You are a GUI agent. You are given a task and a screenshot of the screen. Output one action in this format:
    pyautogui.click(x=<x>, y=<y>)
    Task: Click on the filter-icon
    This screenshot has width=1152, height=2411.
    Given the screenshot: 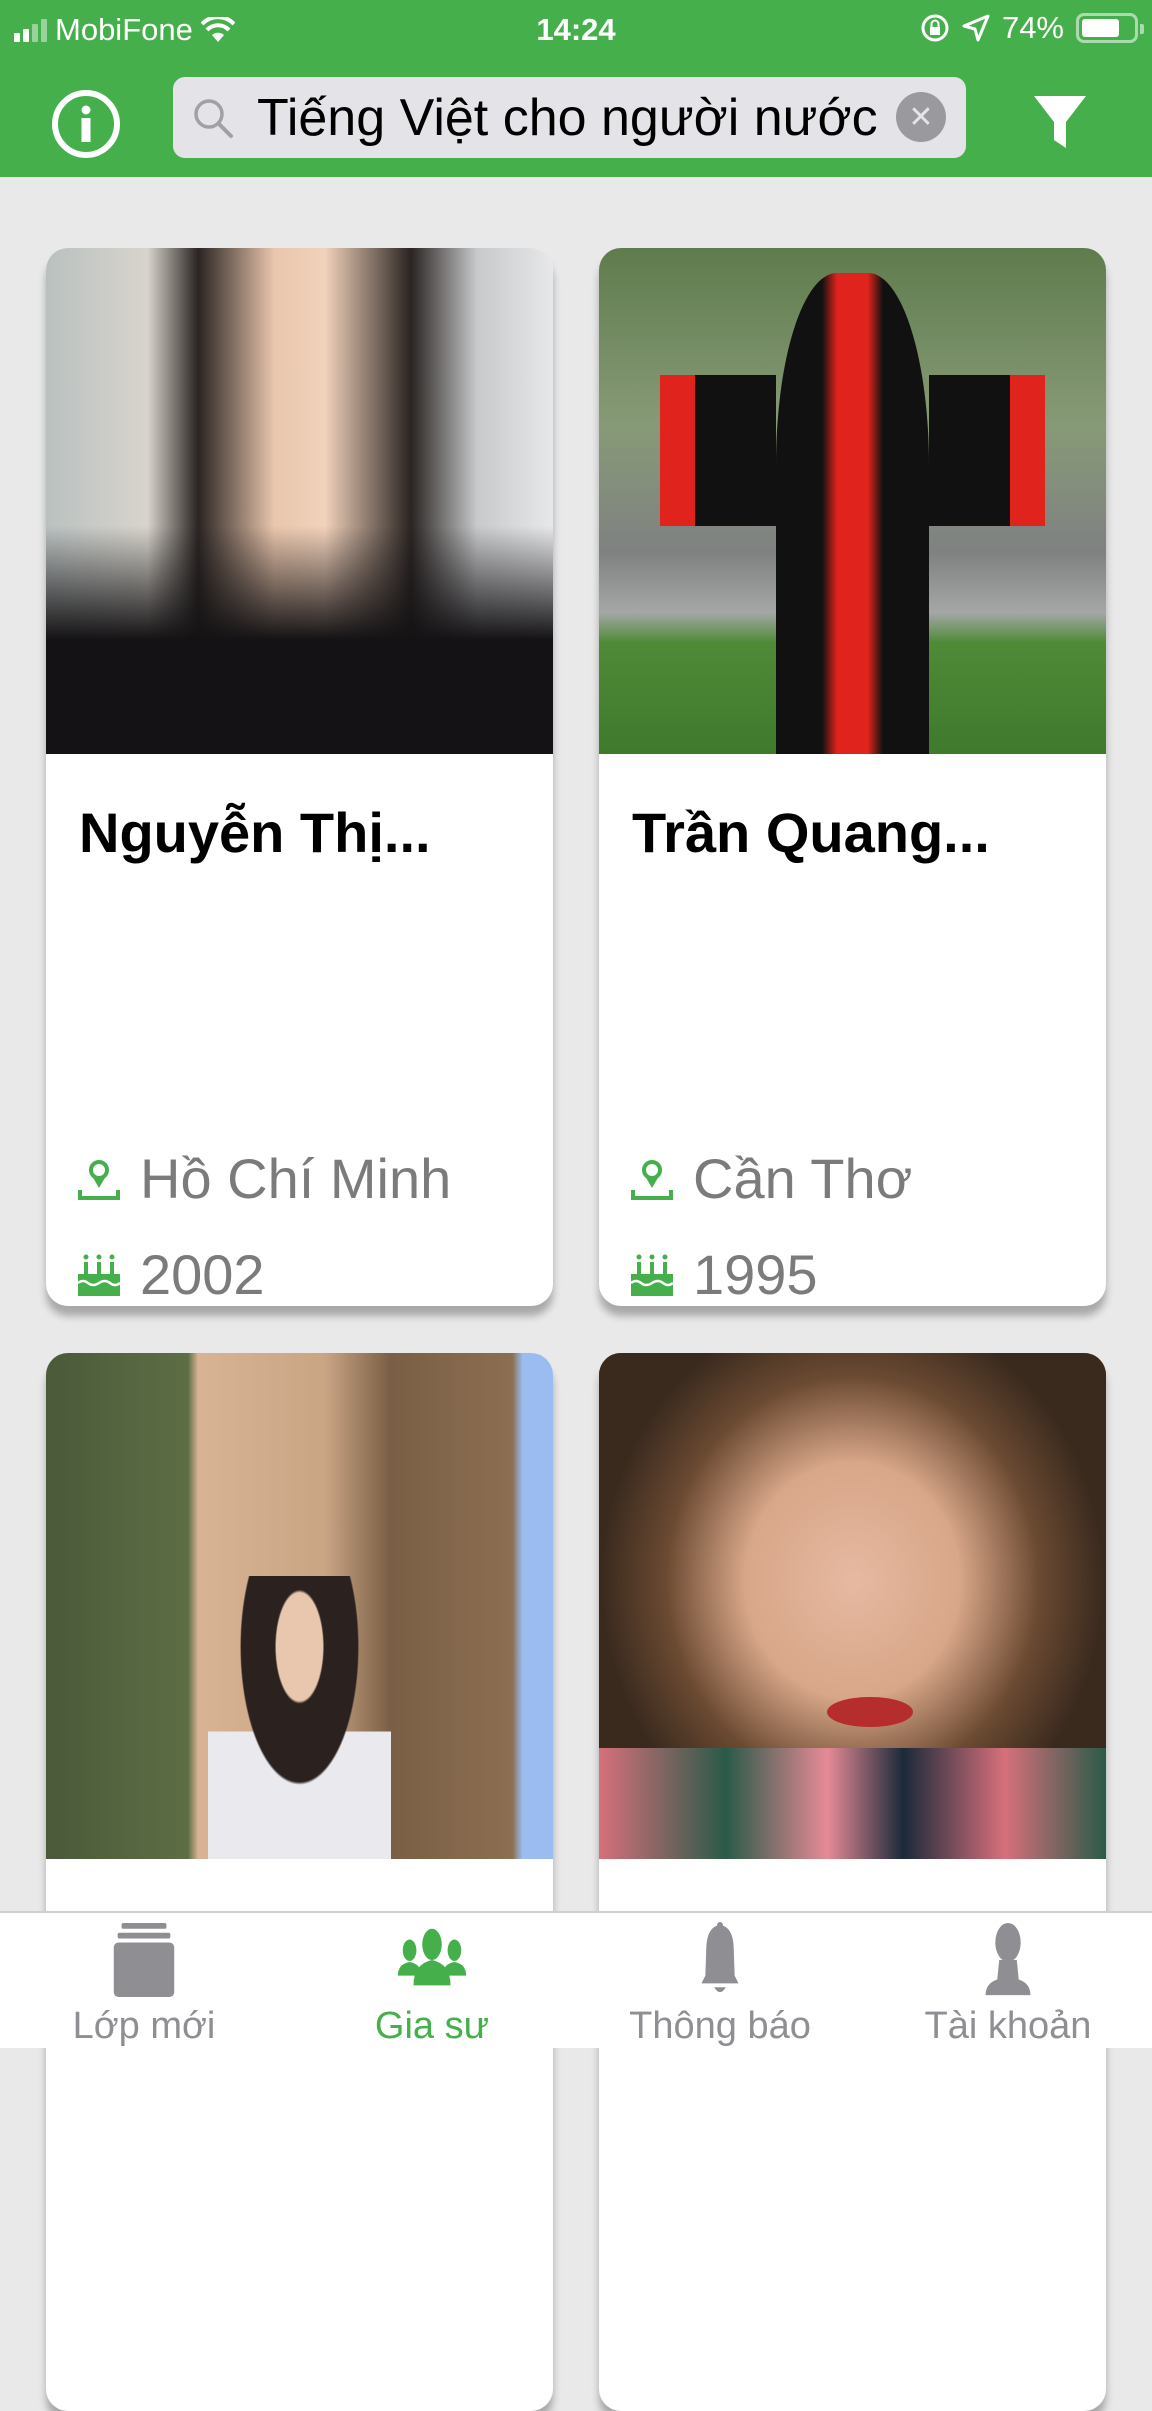 What is the action you would take?
    pyautogui.click(x=1060, y=122)
    